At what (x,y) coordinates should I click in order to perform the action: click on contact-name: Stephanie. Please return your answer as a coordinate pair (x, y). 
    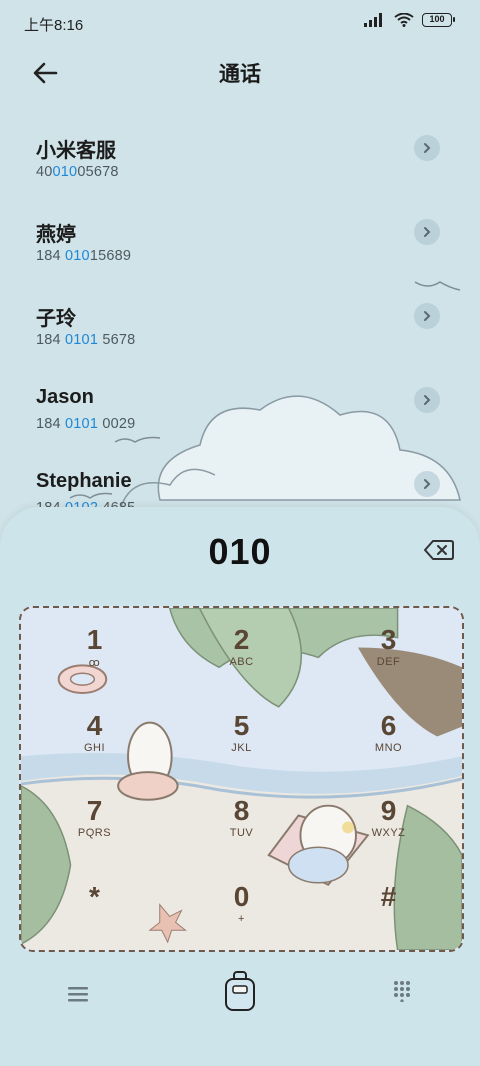
    Looking at the image, I should click on (84, 481).